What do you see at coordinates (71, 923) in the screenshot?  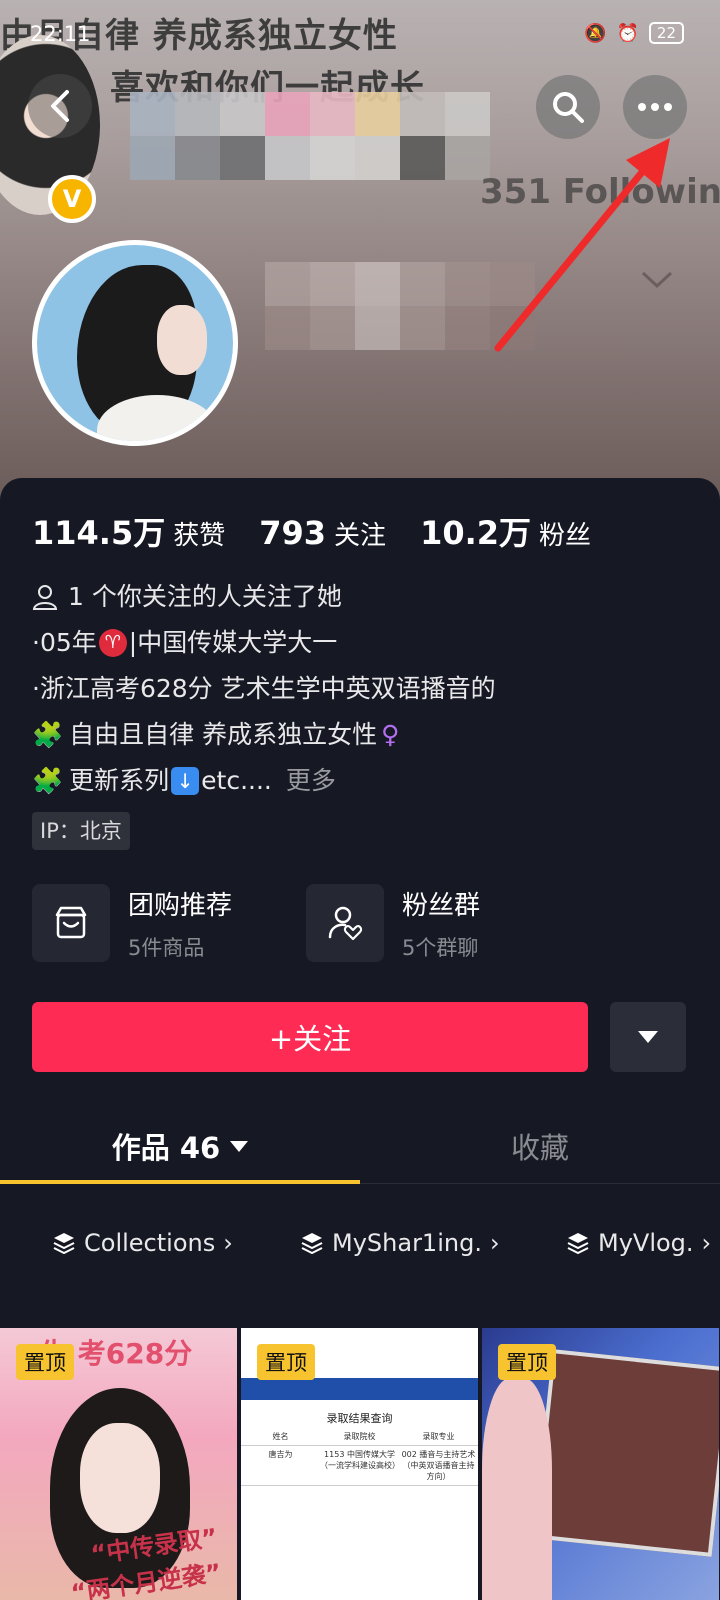 I see `shop-icon` at bounding box center [71, 923].